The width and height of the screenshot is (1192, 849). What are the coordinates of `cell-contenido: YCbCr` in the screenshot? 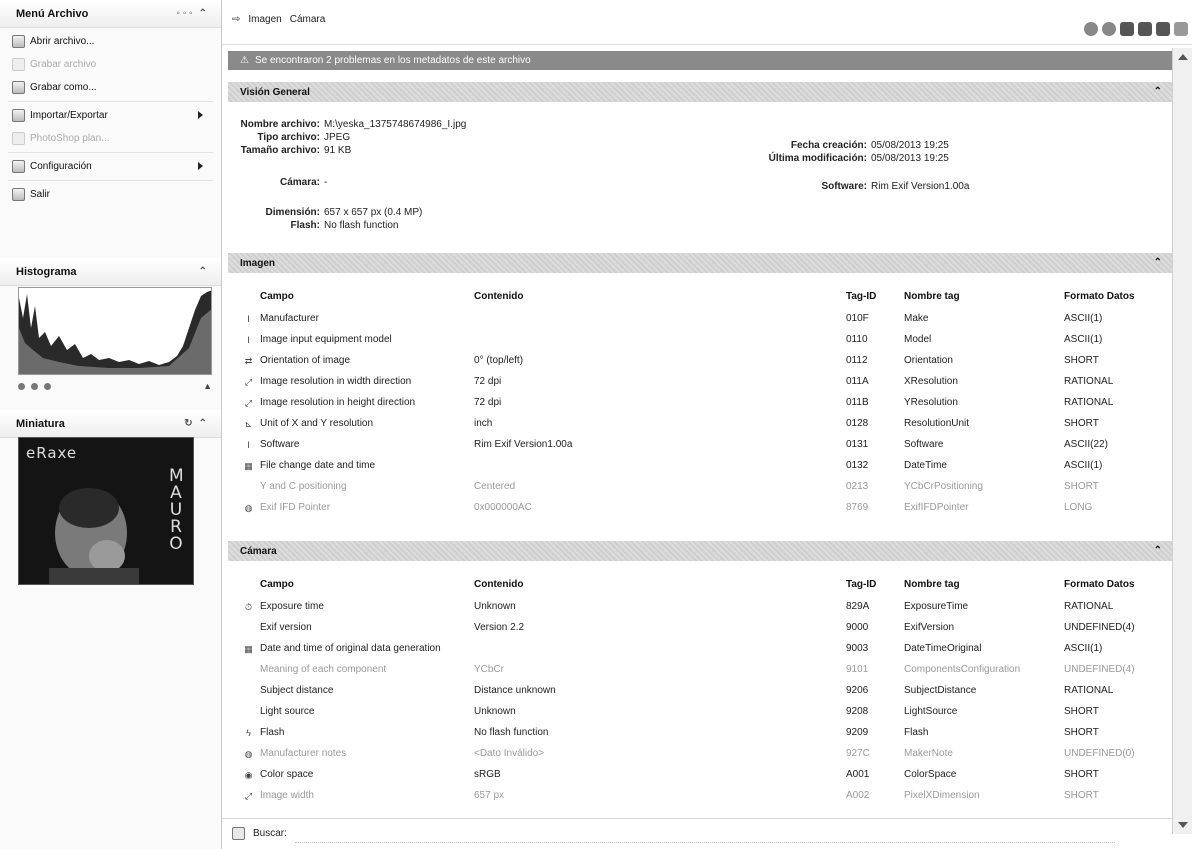 It's located at (489, 669).